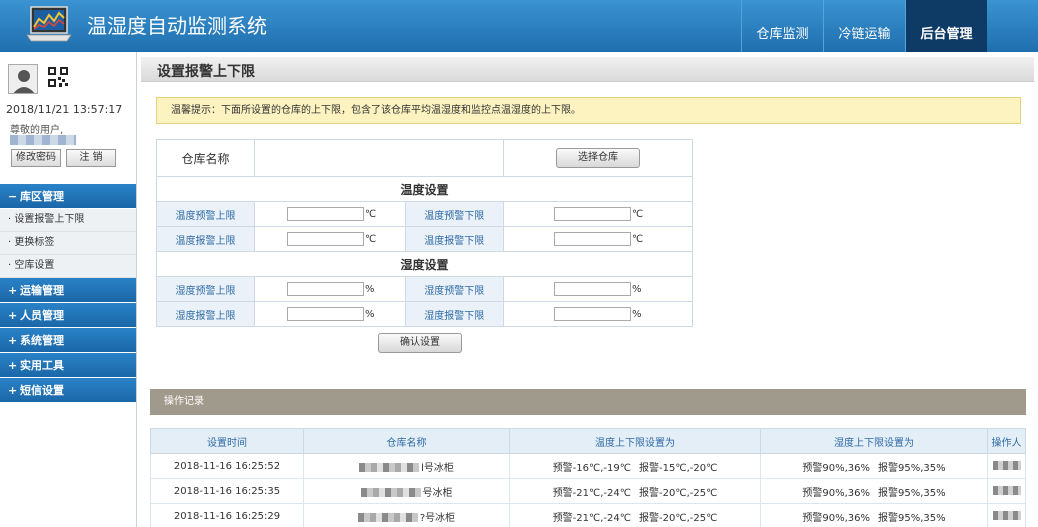  I want to click on app-header: 温湿度自动监测系统 仓库监测 冷链运输 后台管理, so click(519, 26).